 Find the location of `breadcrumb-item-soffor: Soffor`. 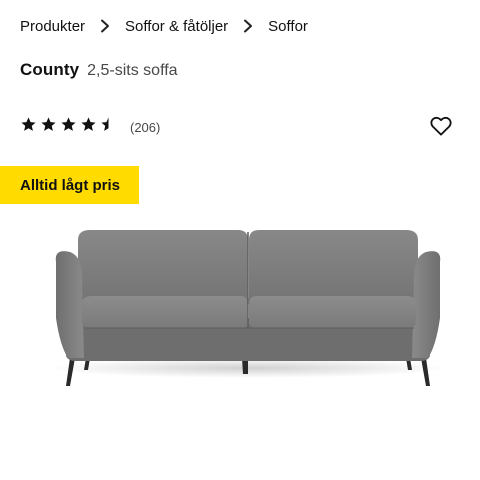

breadcrumb-item-soffor: Soffor is located at coordinates (288, 26).